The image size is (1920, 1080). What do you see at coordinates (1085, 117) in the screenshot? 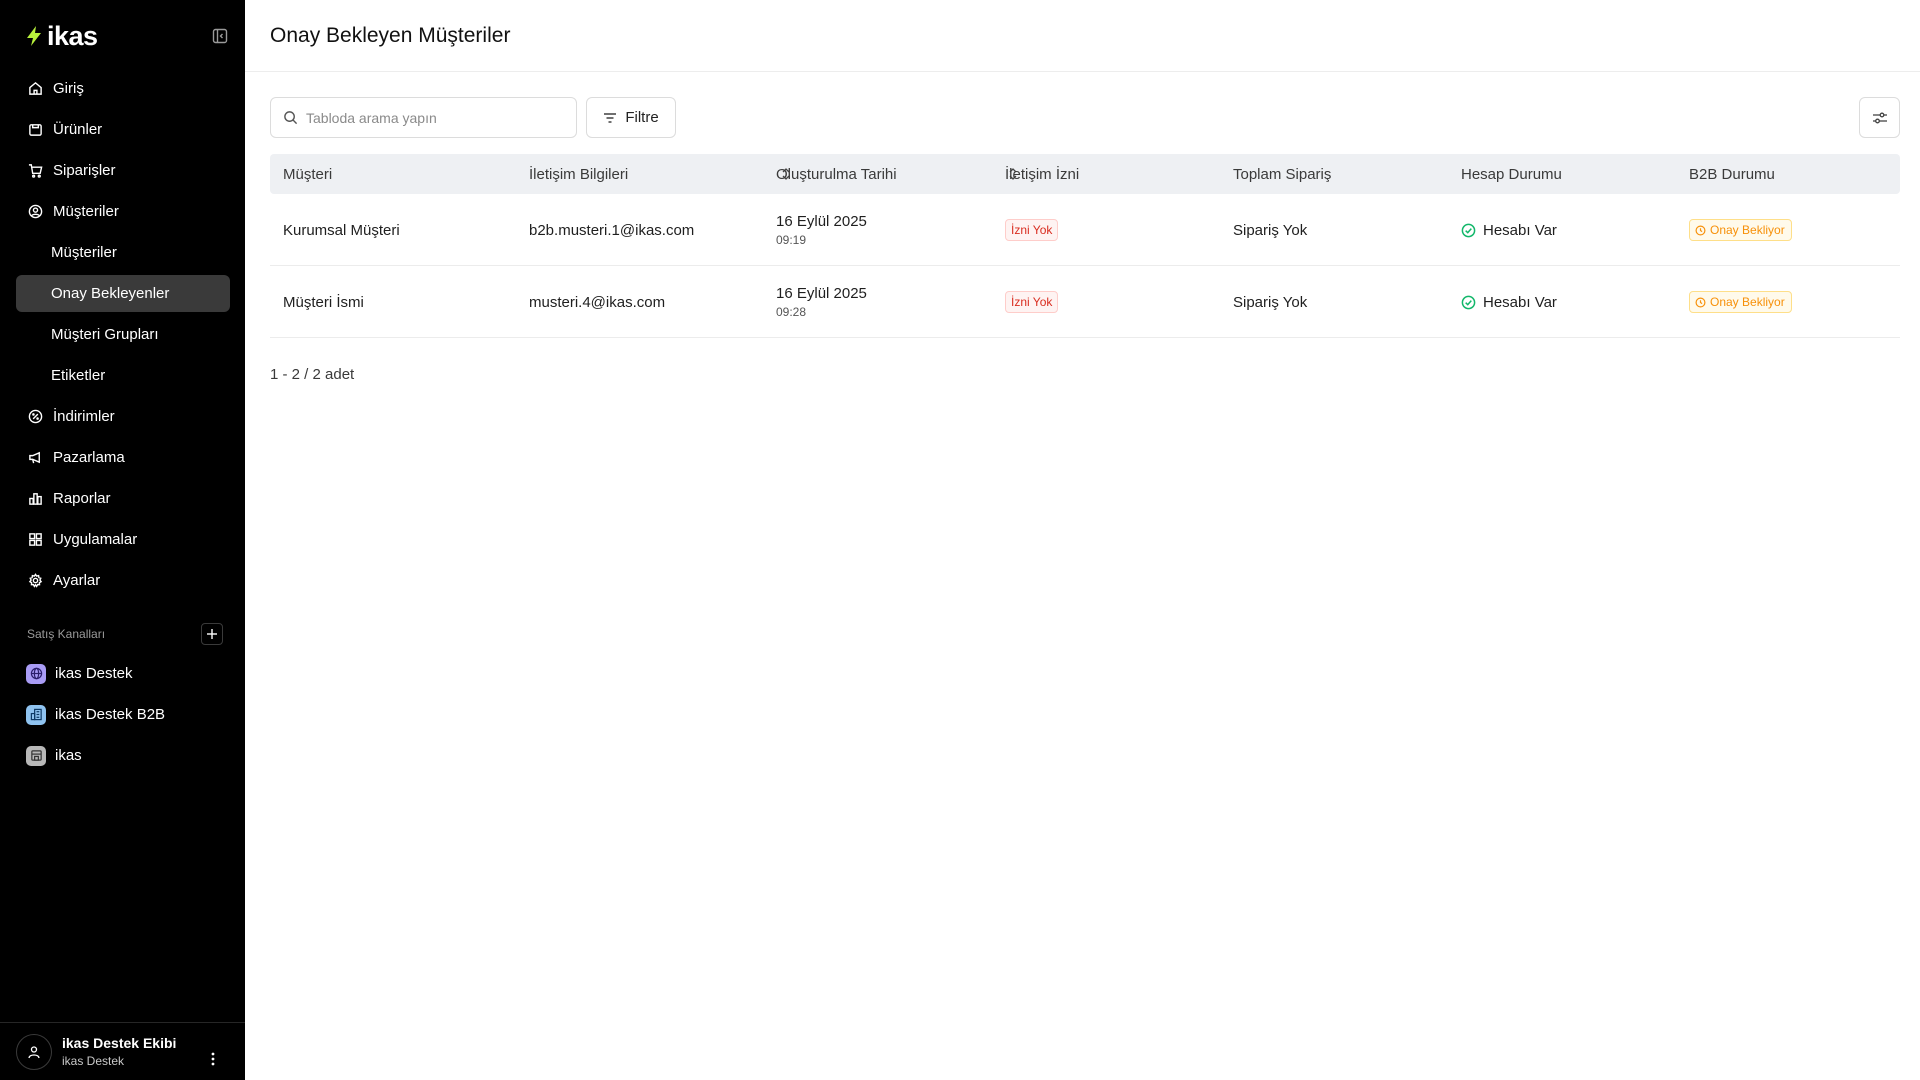
I see `table-toolbar: Filtre` at bounding box center [1085, 117].